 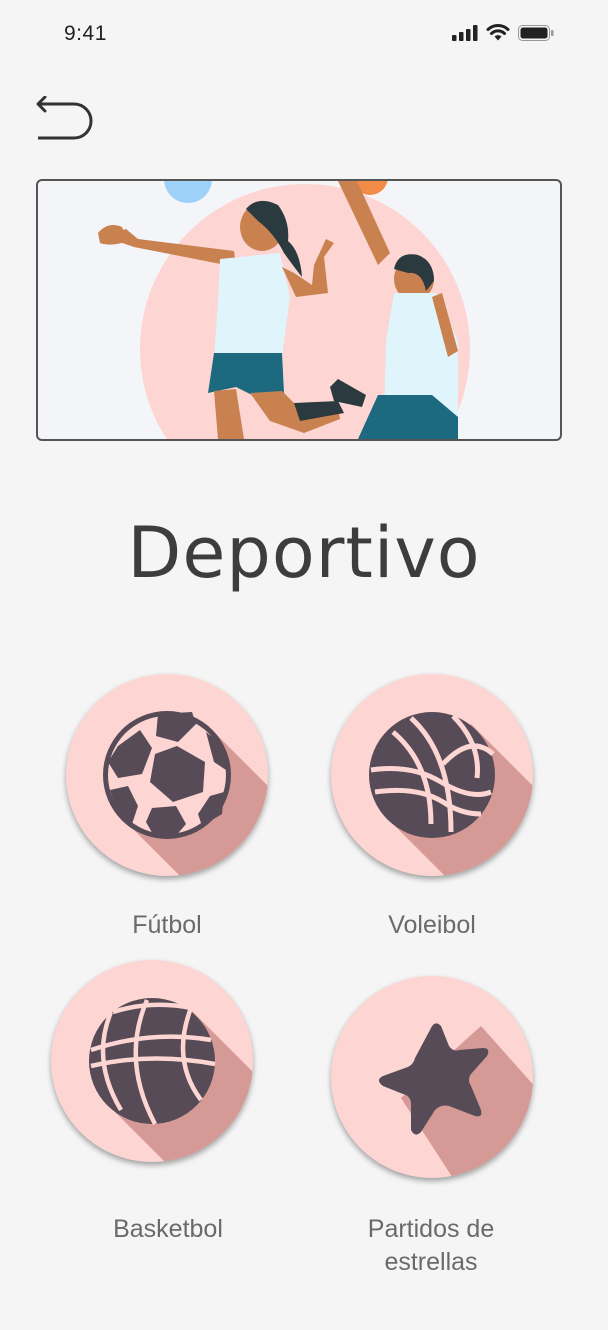 I want to click on sport-label-basketbol: Basketbol, so click(x=168, y=1229).